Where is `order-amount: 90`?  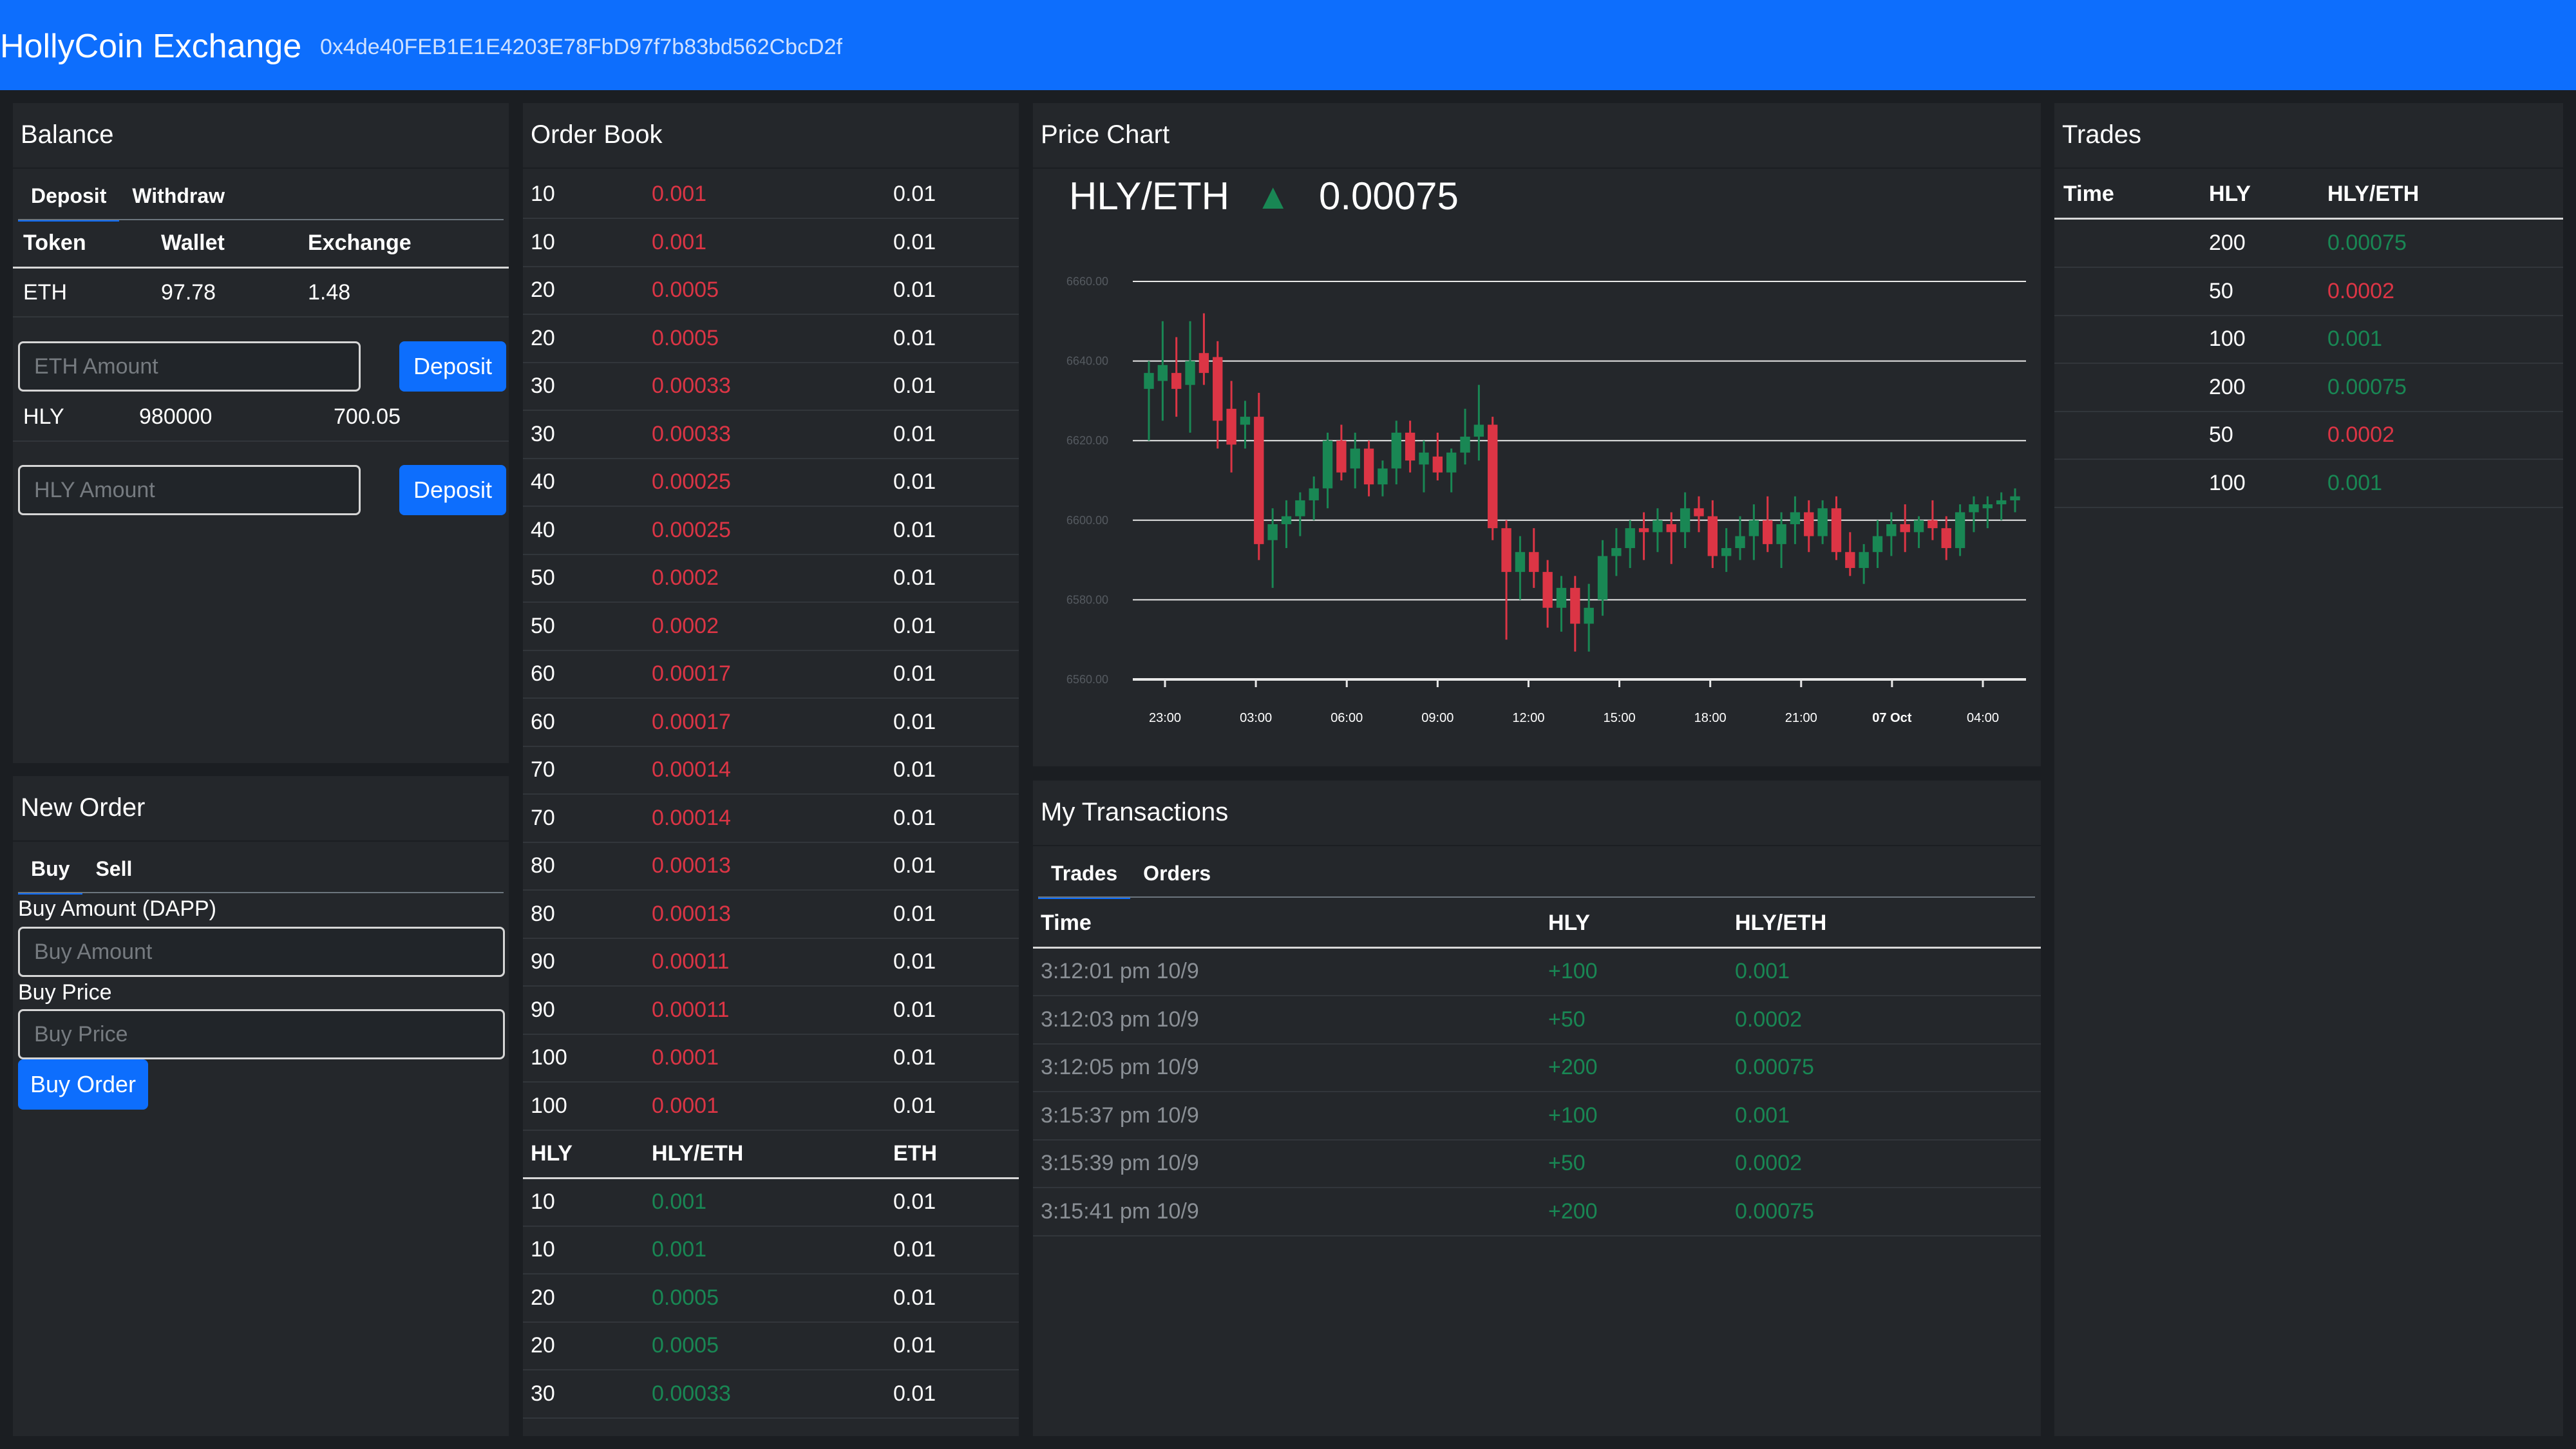 order-amount: 90 is located at coordinates (543, 962).